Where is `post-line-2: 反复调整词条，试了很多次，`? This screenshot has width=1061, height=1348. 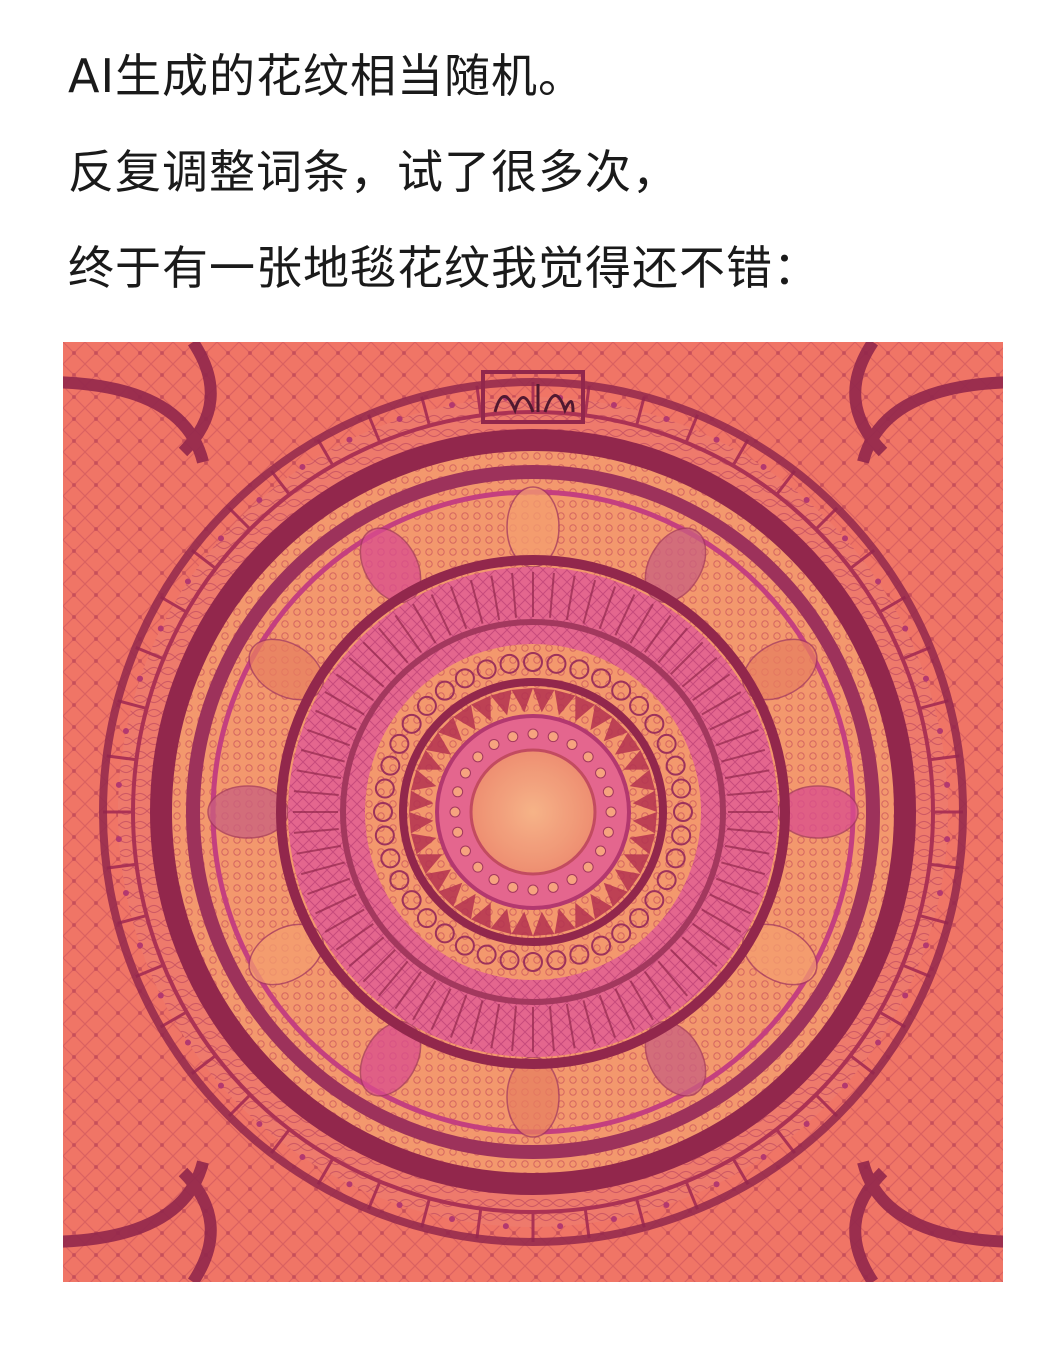
post-line-2: 反复调整词条，试了很多次， is located at coordinates (373, 172).